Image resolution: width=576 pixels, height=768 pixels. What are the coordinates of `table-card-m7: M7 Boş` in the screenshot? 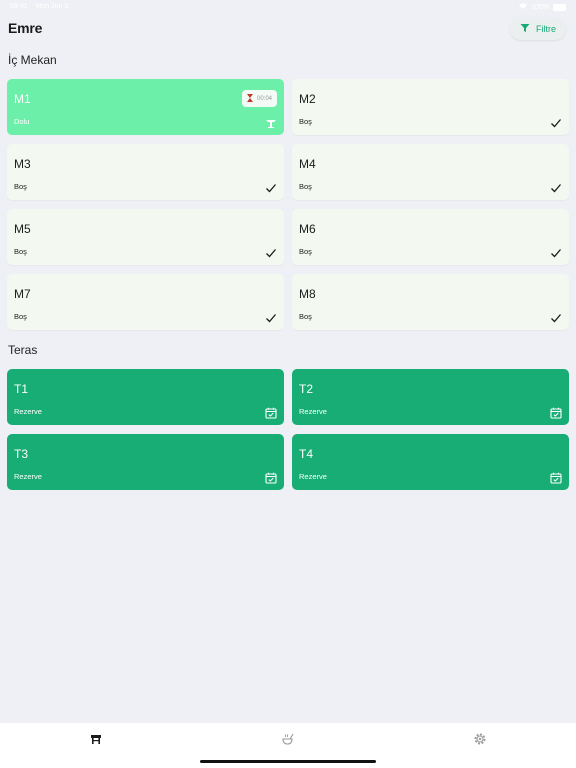 It's located at (145, 302).